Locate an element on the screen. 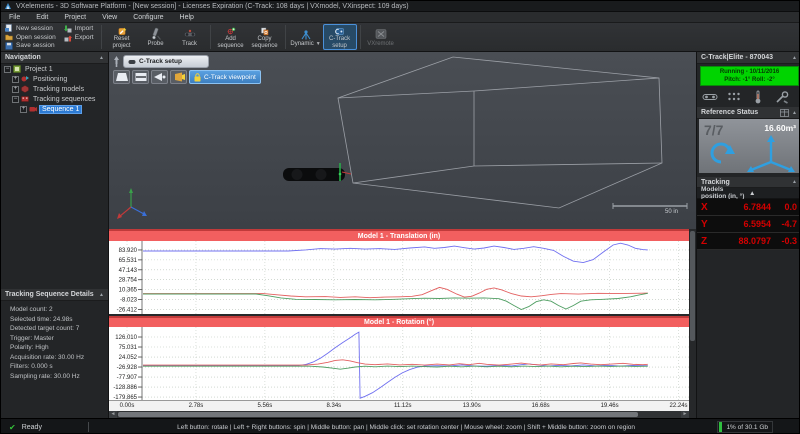  axis-x-label: X is located at coordinates (704, 207).